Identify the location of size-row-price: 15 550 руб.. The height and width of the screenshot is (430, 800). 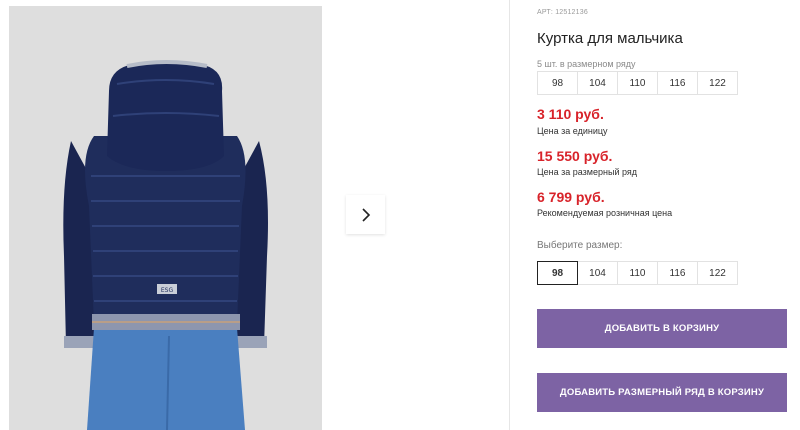
(575, 156).